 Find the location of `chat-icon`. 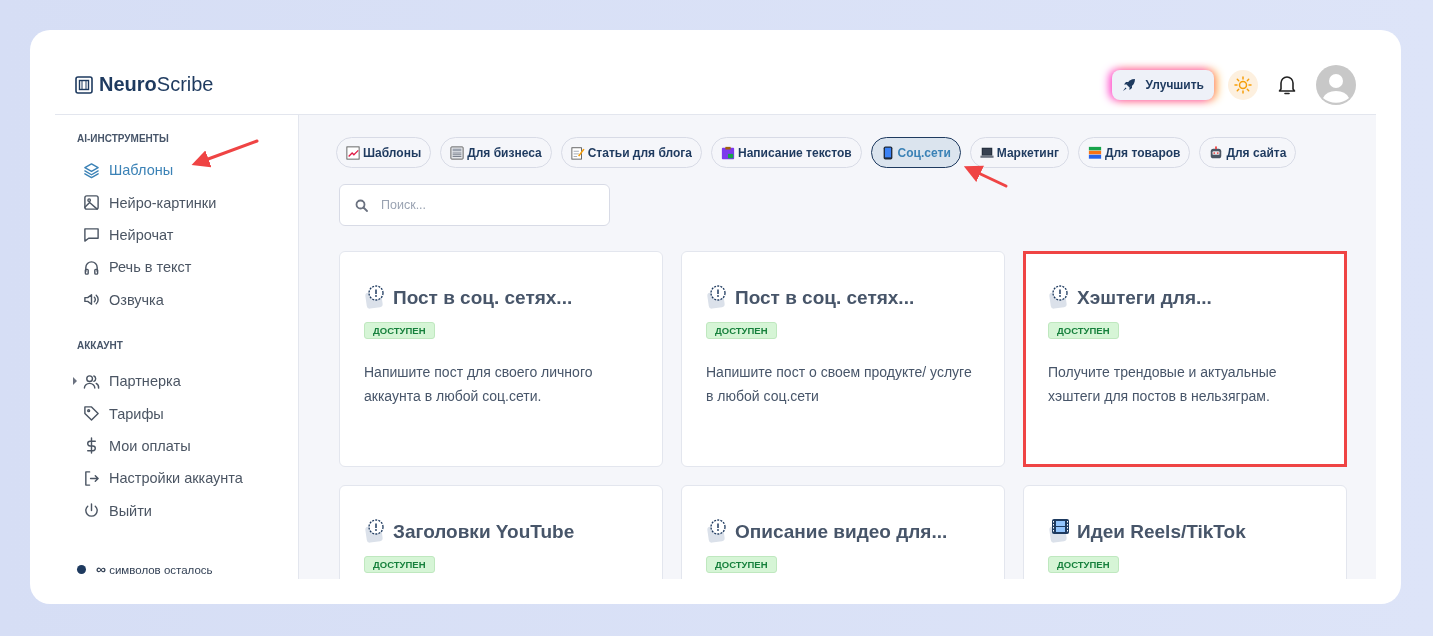

chat-icon is located at coordinates (91, 235).